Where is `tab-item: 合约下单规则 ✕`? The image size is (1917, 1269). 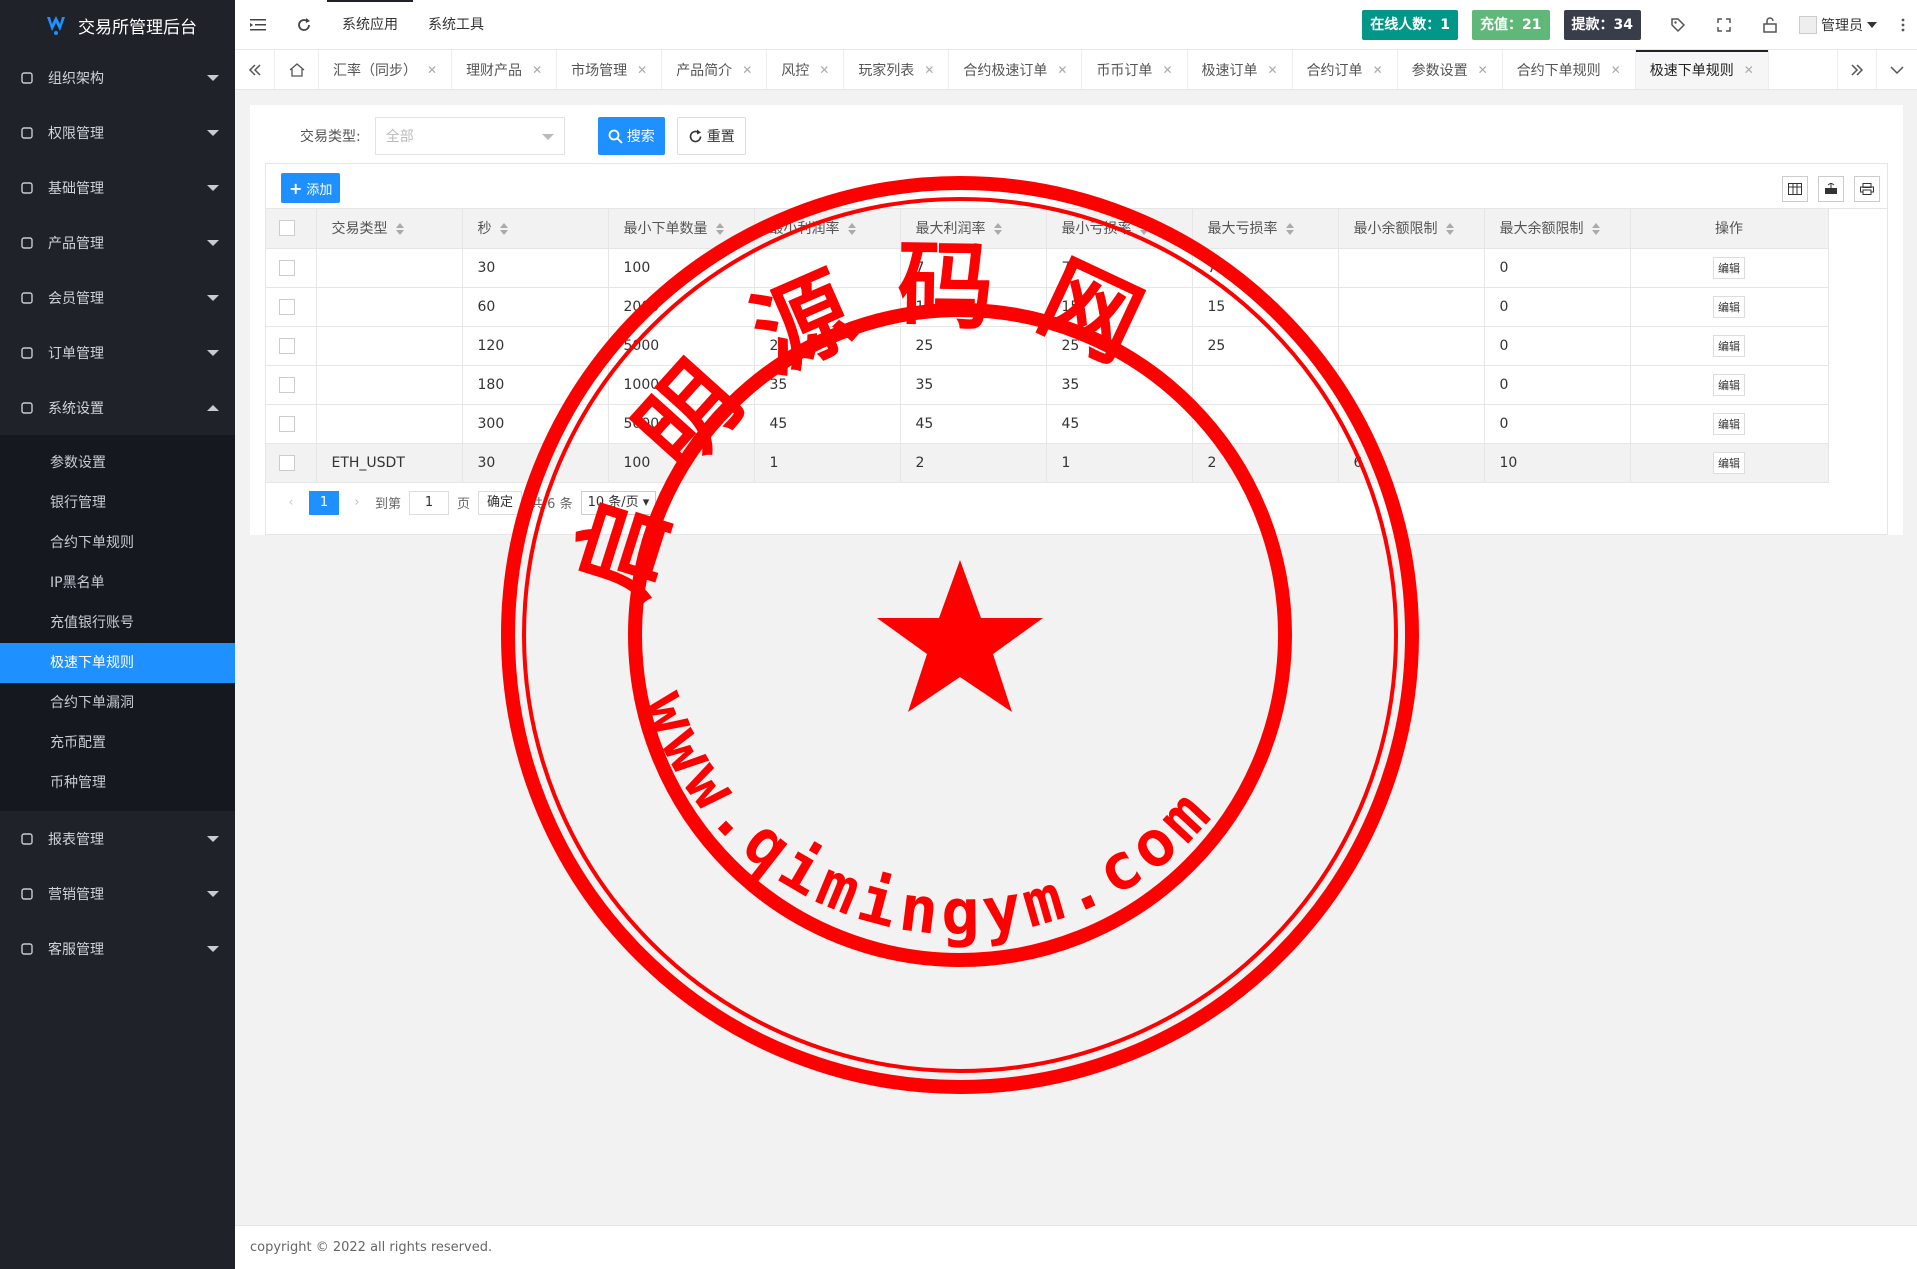 tab-item: 合约下单规则 ✕ is located at coordinates (1569, 69).